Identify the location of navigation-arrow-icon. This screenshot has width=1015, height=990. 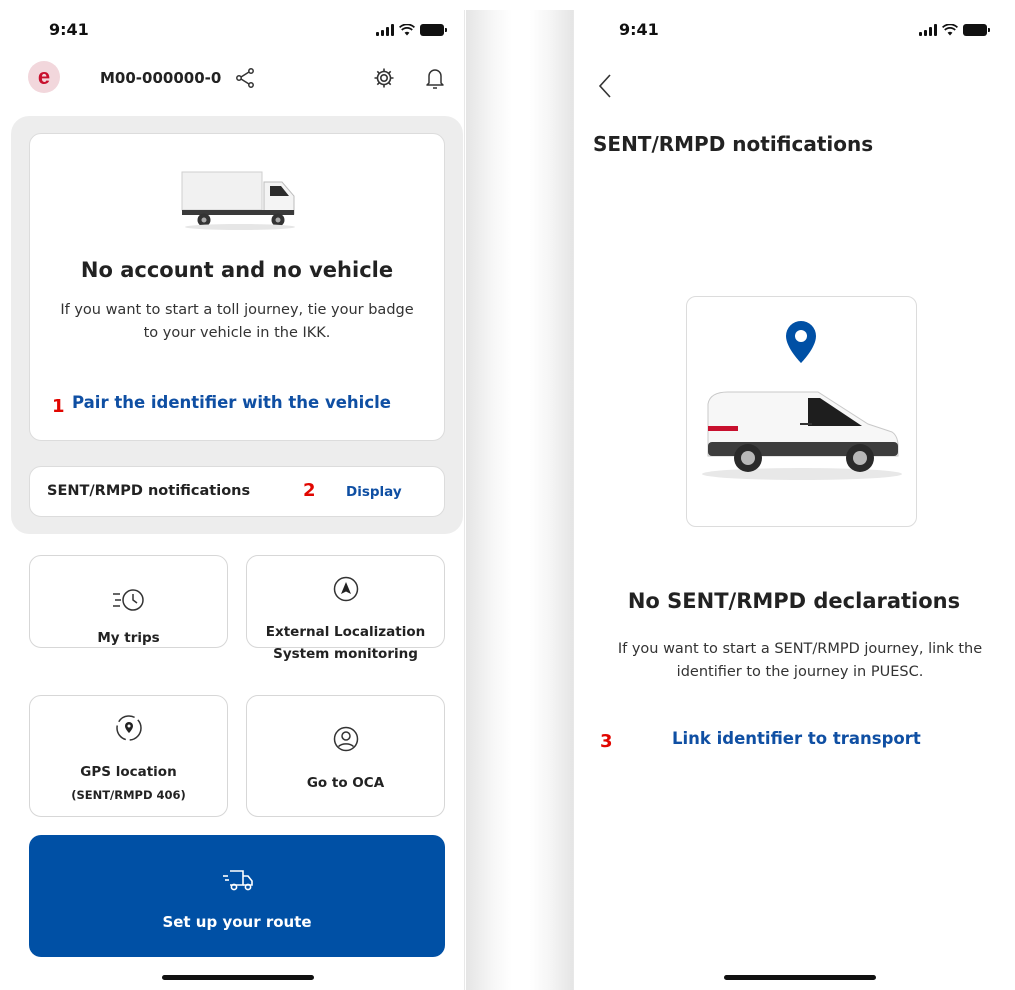
(345, 589).